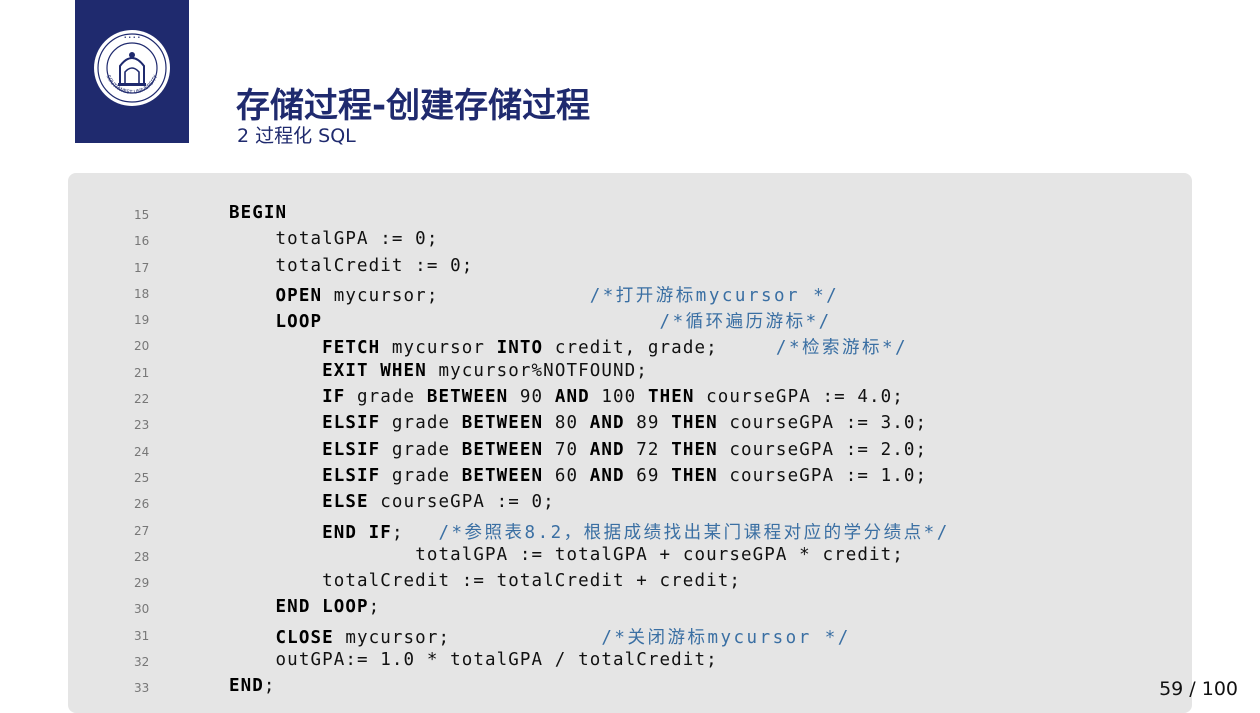 Image resolution: width=1260 pixels, height=713 pixels. I want to click on code-keyword: FETCH, so click(351, 348).